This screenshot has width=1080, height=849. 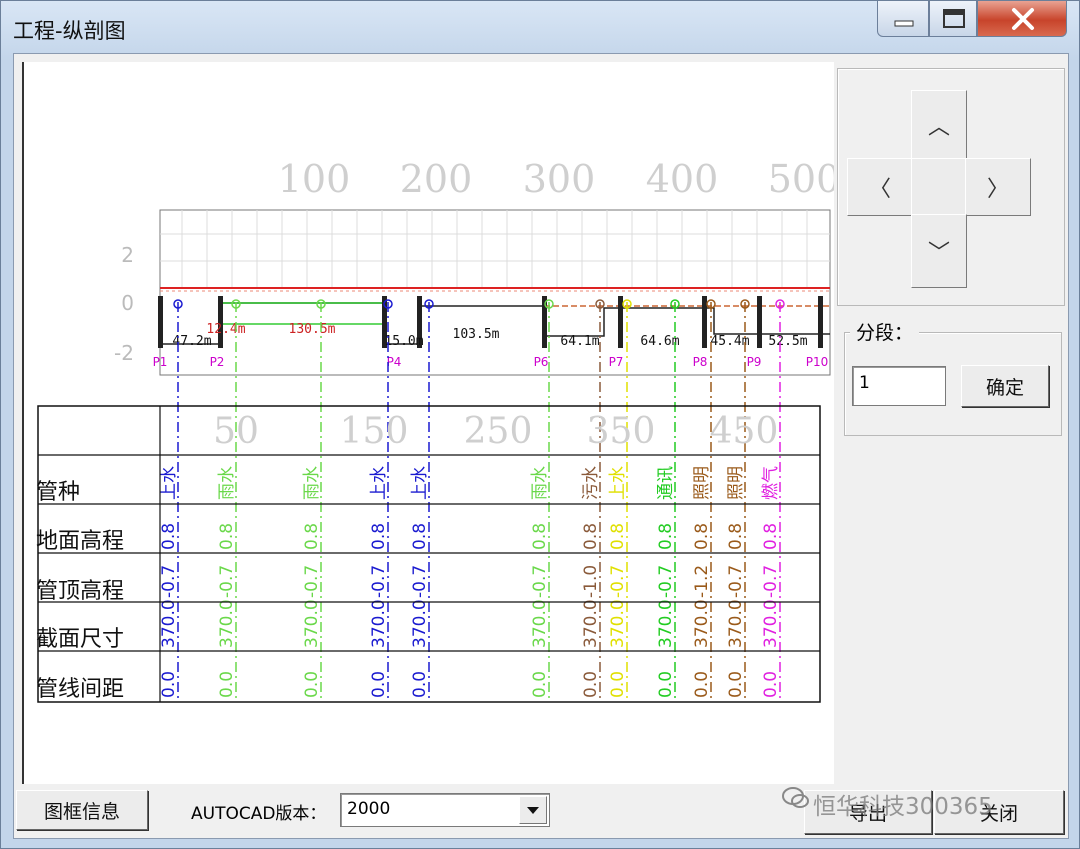 What do you see at coordinates (997, 189) in the screenshot?
I see `chevron-right-icon: 〉` at bounding box center [997, 189].